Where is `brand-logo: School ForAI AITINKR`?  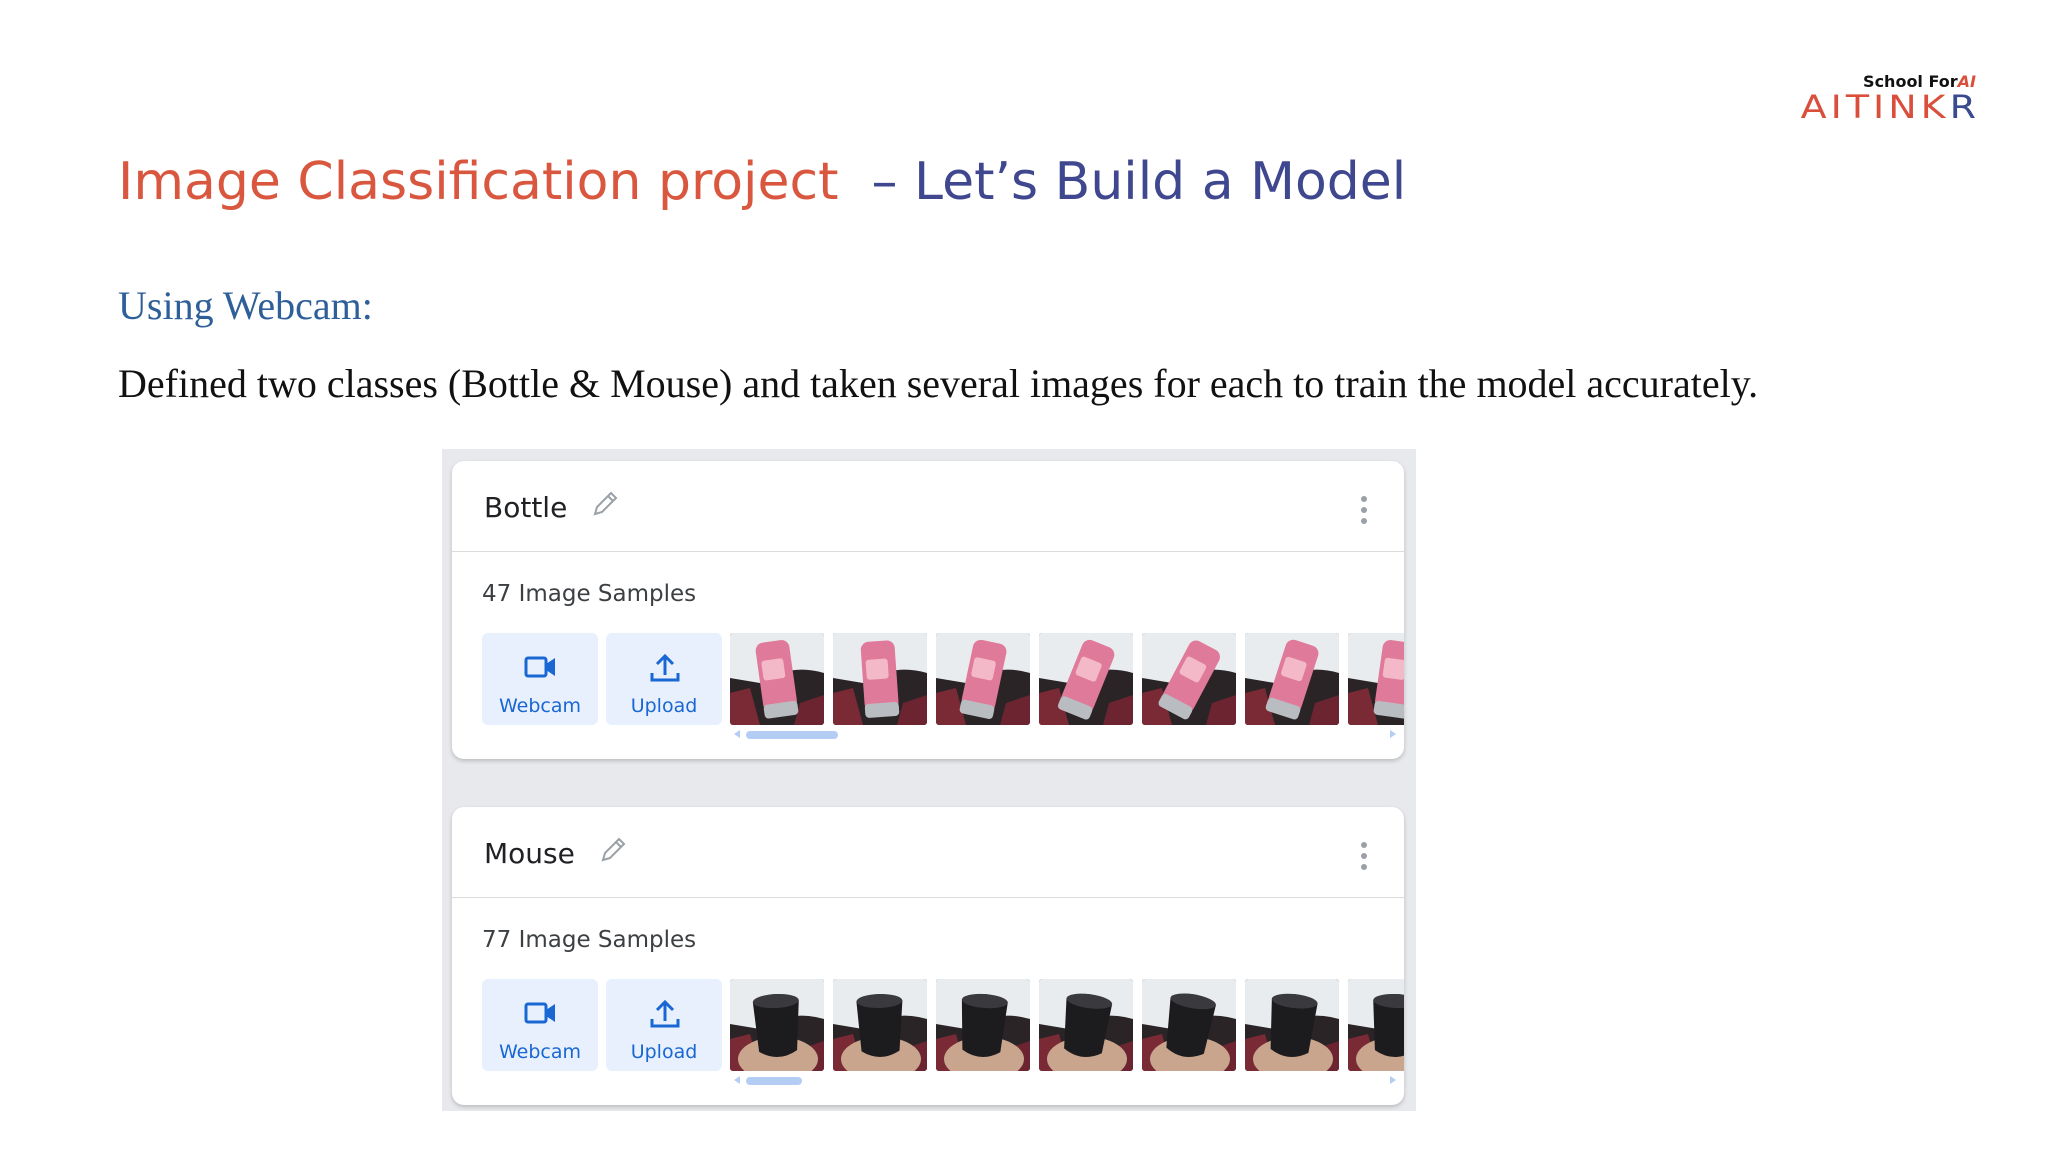 brand-logo: School ForAI AITINKR is located at coordinates (1865, 100).